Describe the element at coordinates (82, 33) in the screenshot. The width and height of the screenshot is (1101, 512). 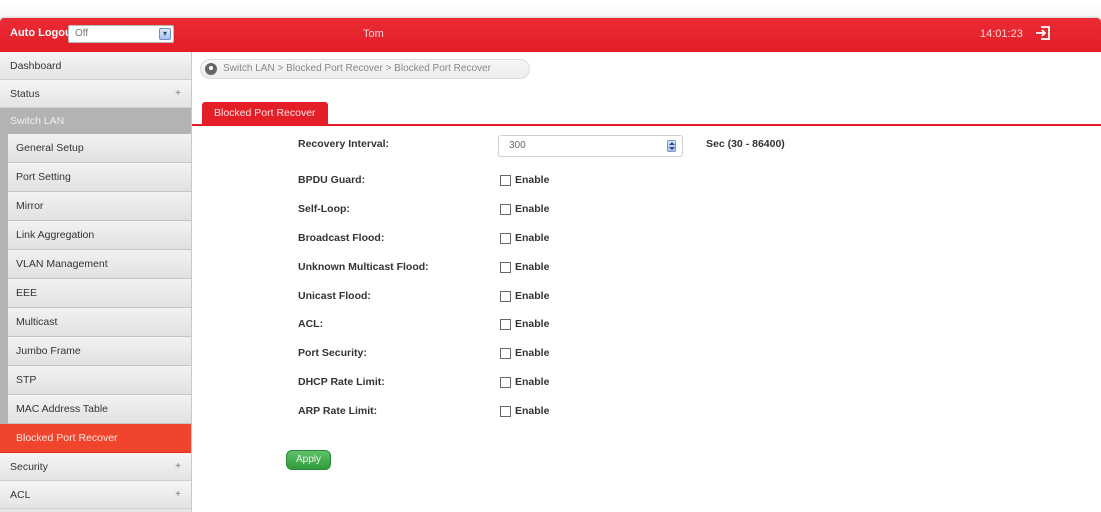
I see `auto-logout-value: Off` at that location.